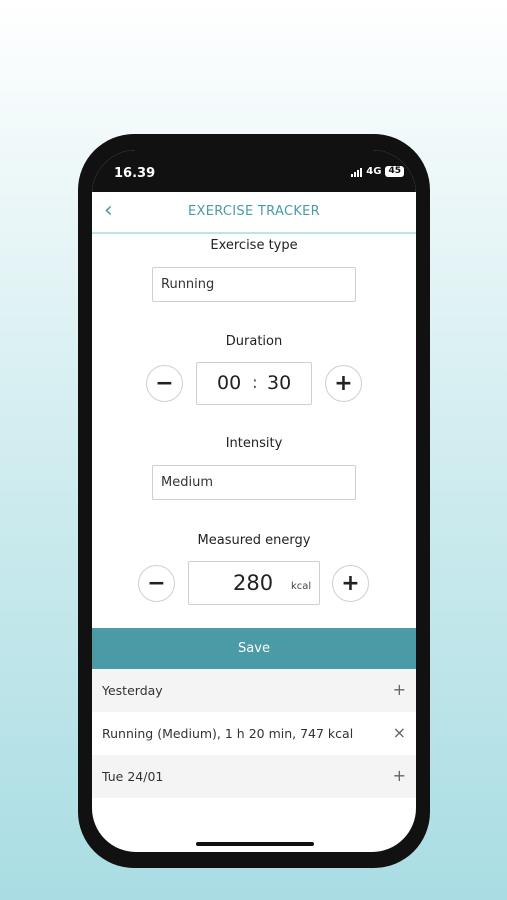 This screenshot has height=900, width=507. What do you see at coordinates (255, 844) in the screenshot?
I see `home-indicator` at bounding box center [255, 844].